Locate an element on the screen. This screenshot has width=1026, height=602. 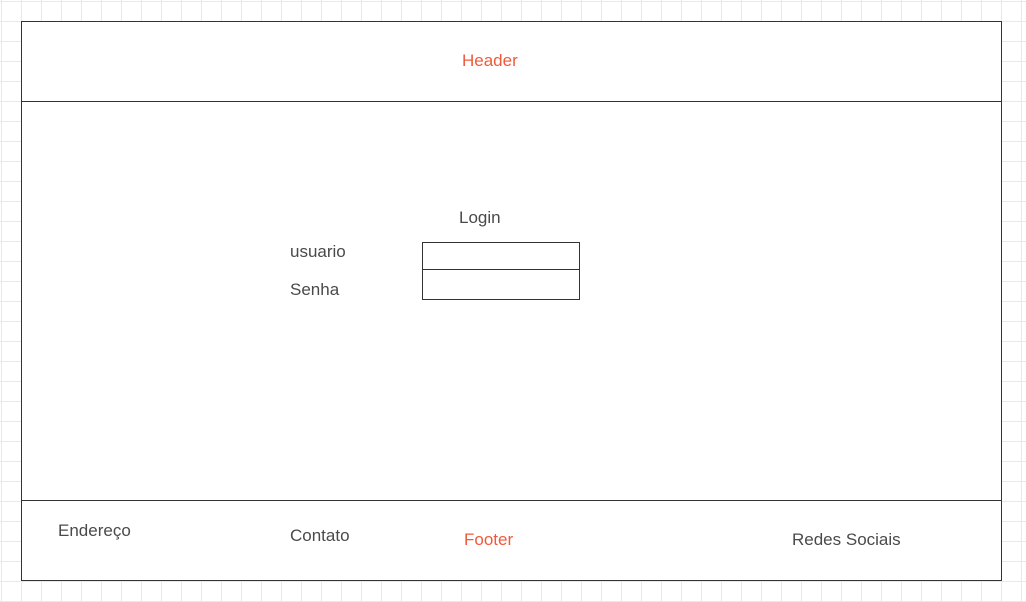
footer-contact: Contato is located at coordinates (320, 535).